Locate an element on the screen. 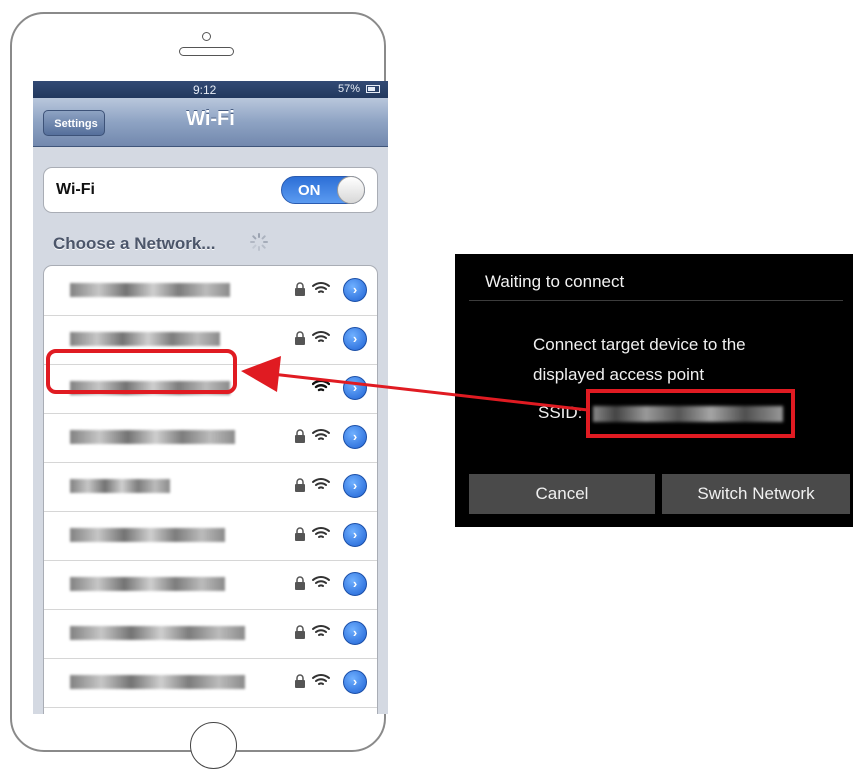 The width and height of the screenshot is (853, 769). dialog-title: Waiting to connect is located at coordinates (555, 281).